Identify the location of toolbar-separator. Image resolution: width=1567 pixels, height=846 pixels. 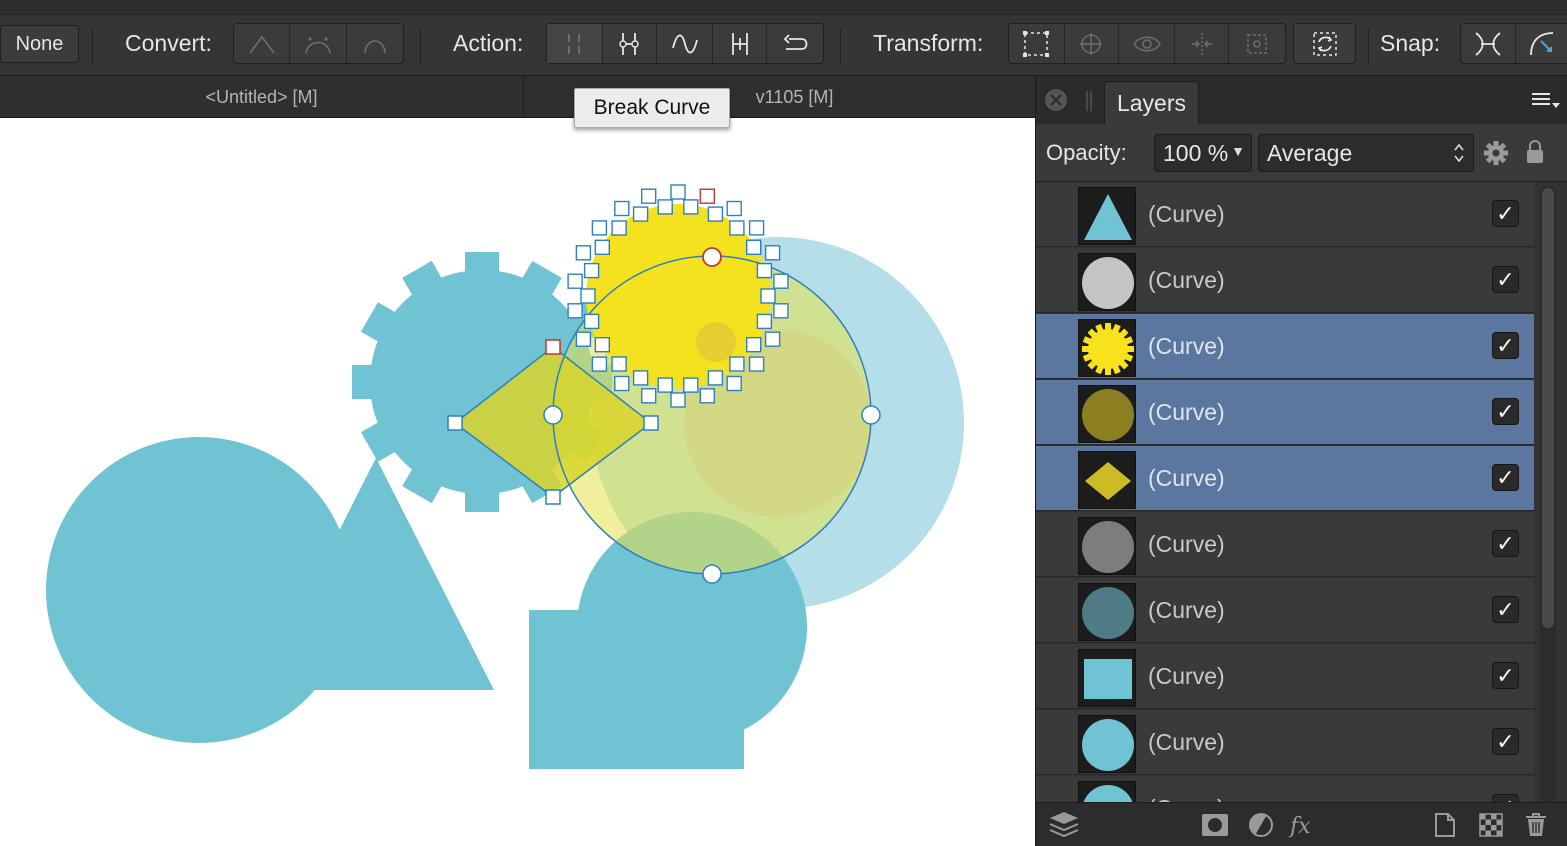
(92, 46).